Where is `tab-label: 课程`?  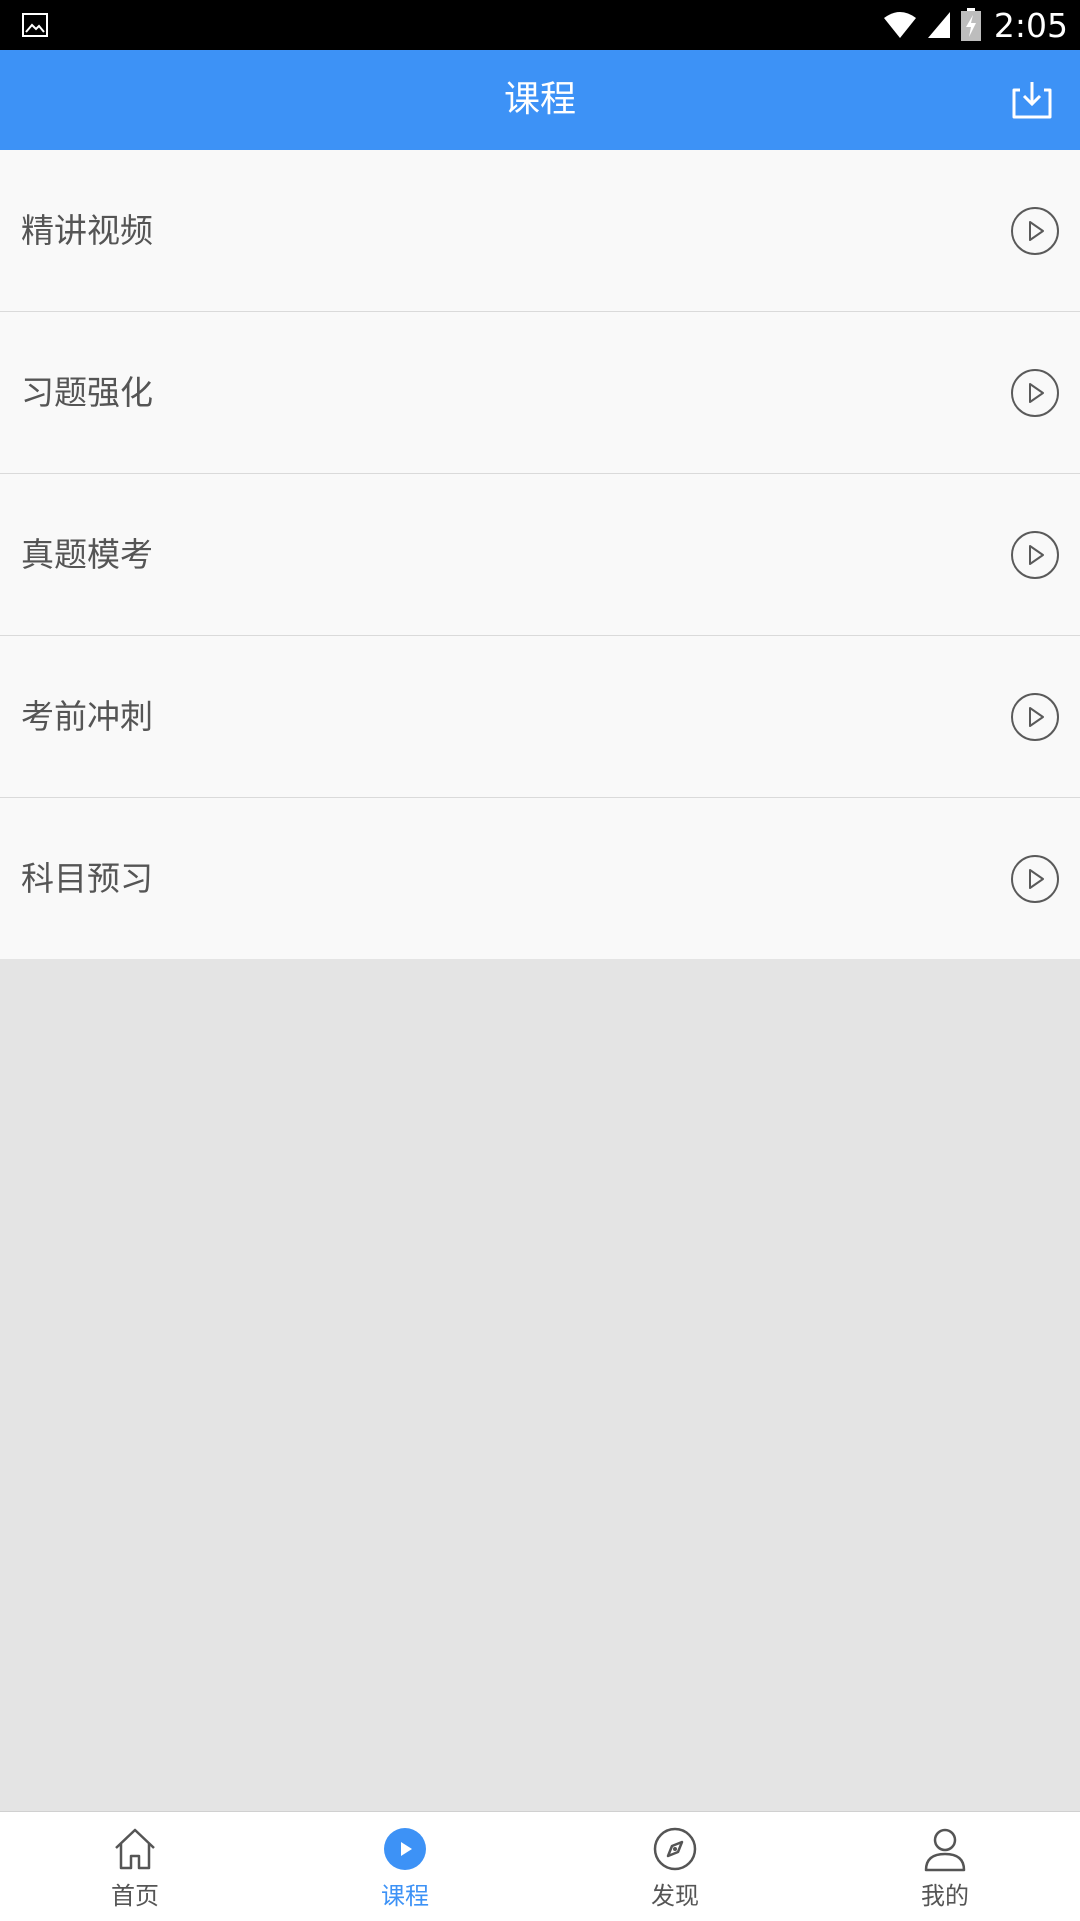 tab-label: 课程 is located at coordinates (405, 1896).